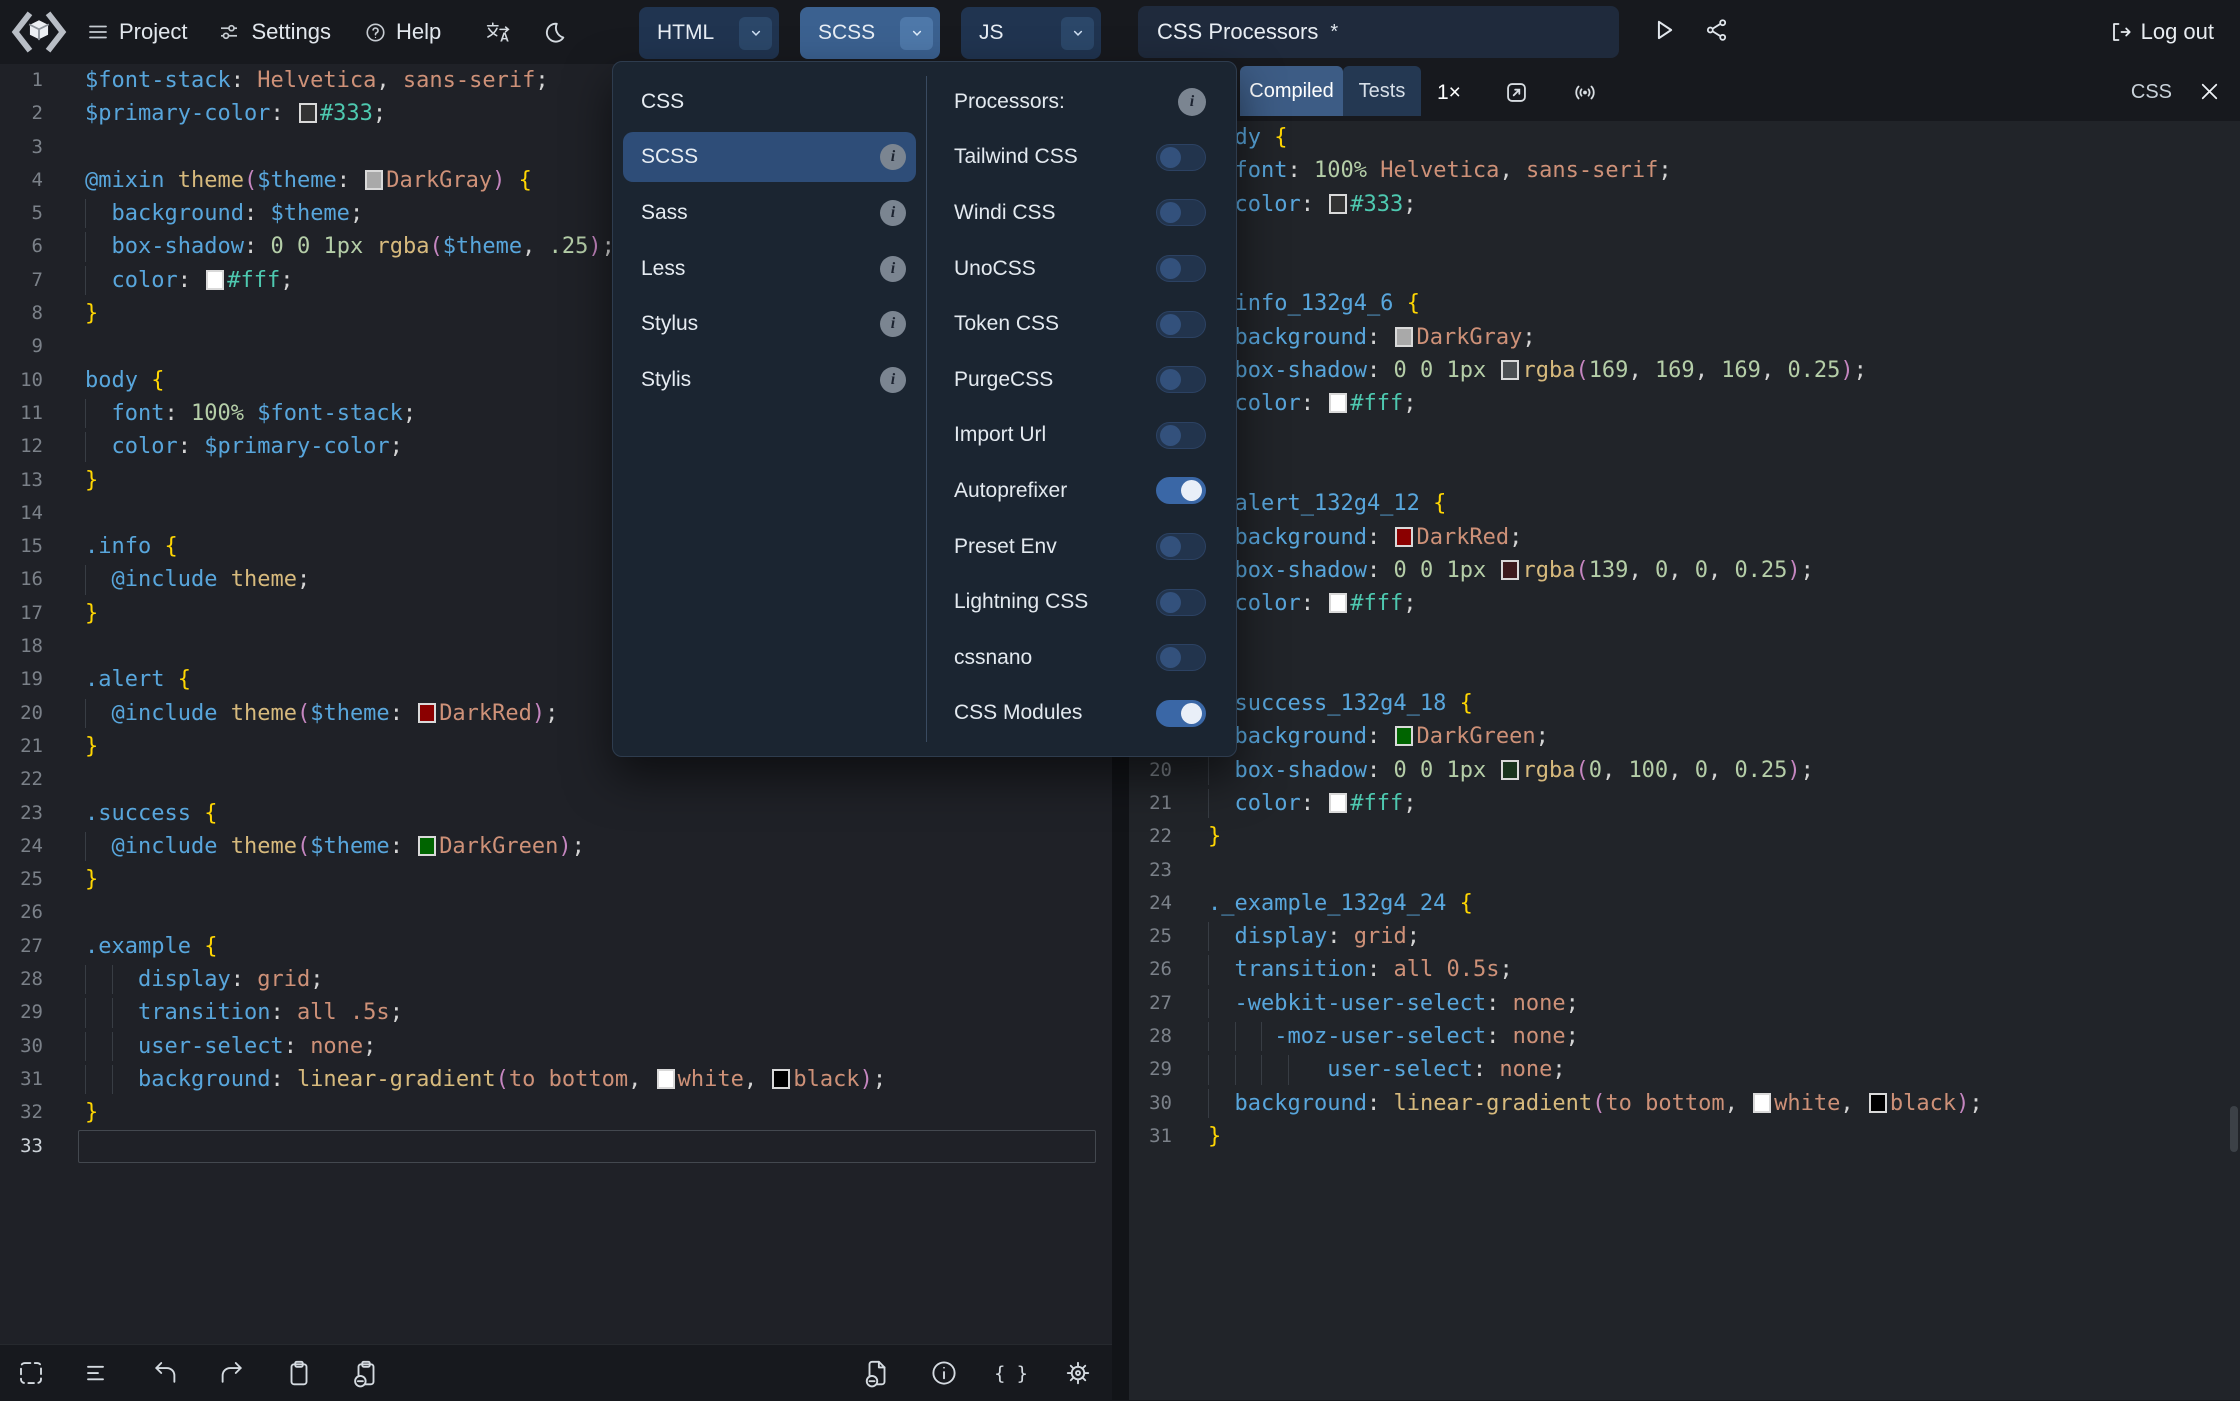  I want to click on toggle-windi-css, so click(1181, 213).